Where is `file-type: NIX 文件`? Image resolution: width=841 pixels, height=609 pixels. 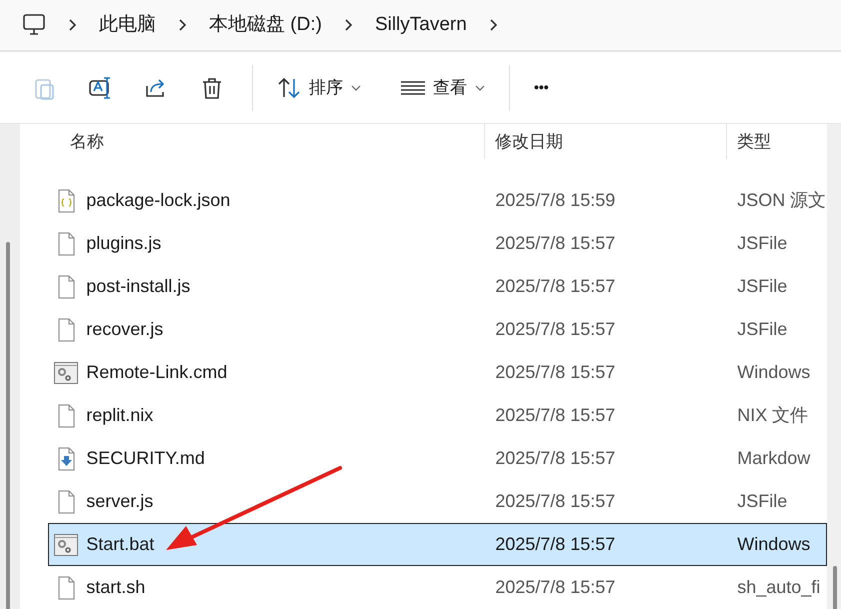 file-type: NIX 文件 is located at coordinates (772, 415).